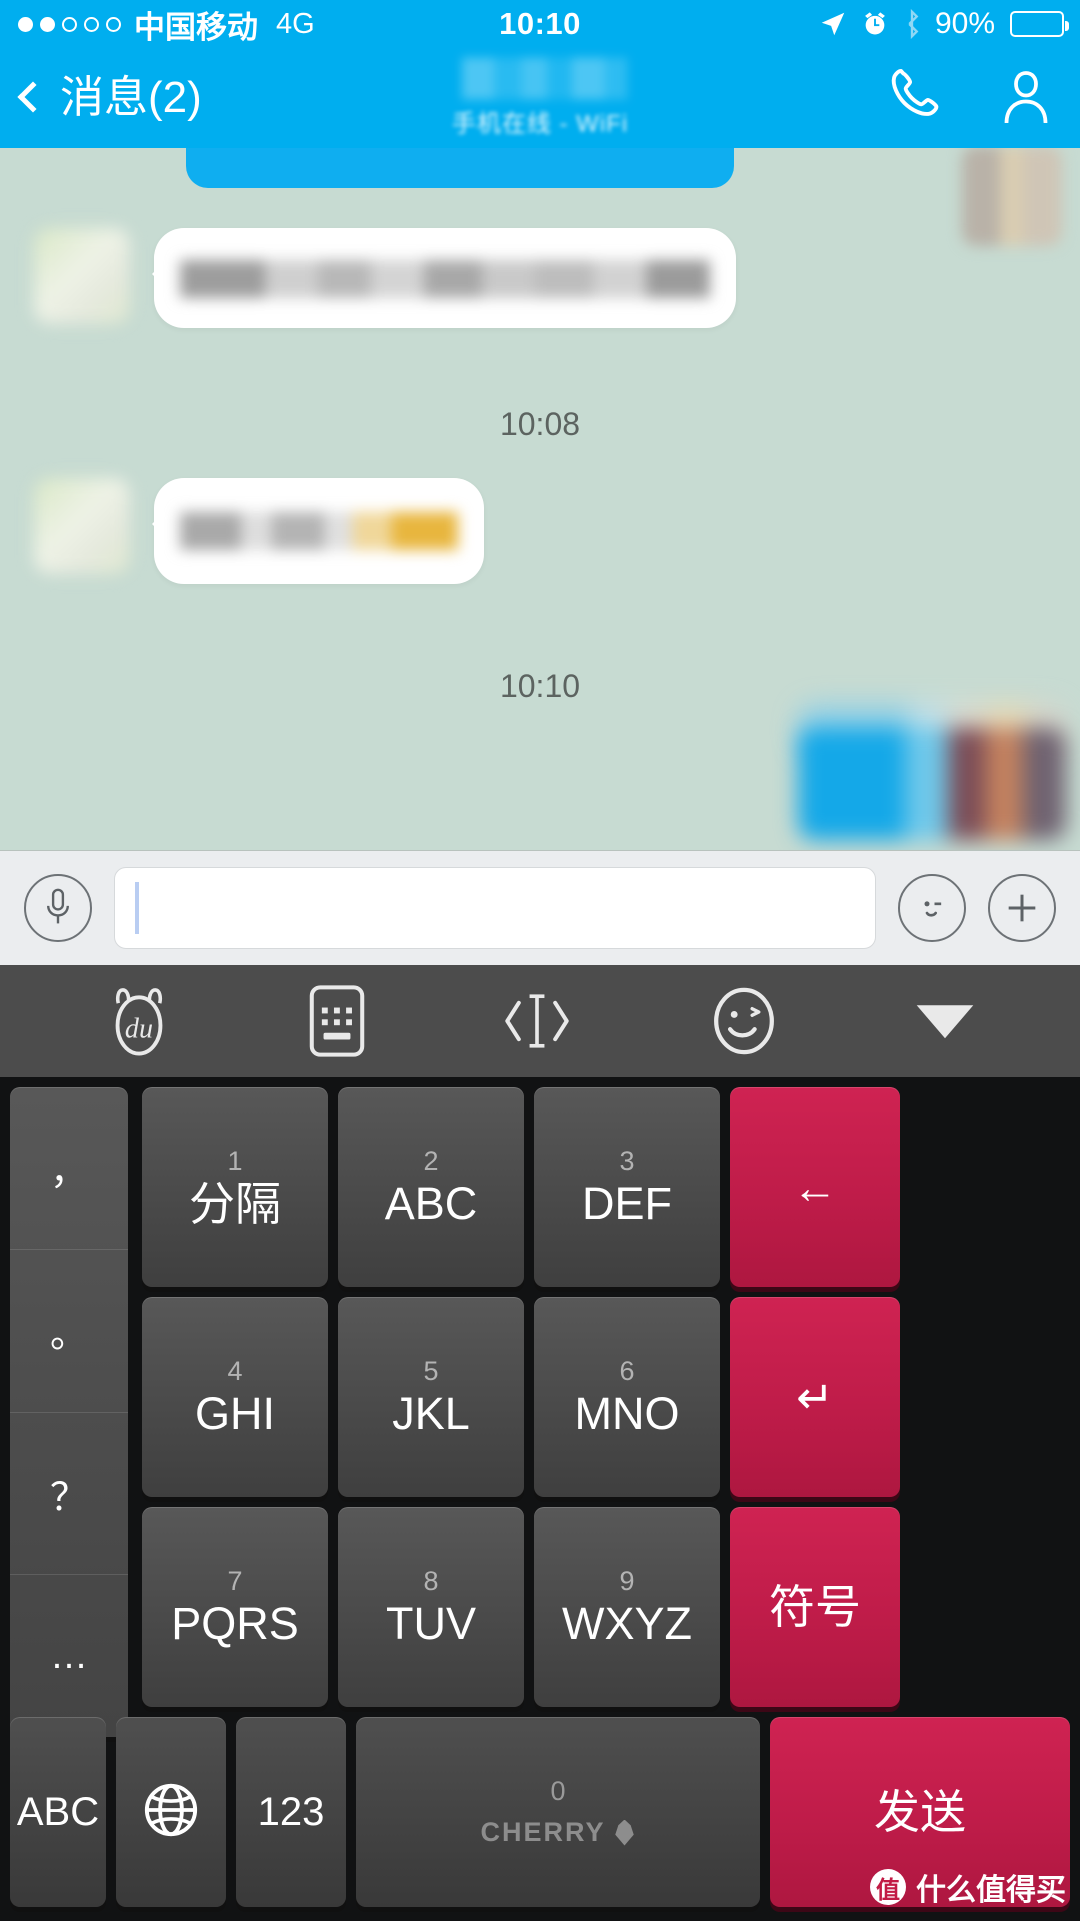  What do you see at coordinates (431, 1413) in the screenshot?
I see `key-label: JKL` at bounding box center [431, 1413].